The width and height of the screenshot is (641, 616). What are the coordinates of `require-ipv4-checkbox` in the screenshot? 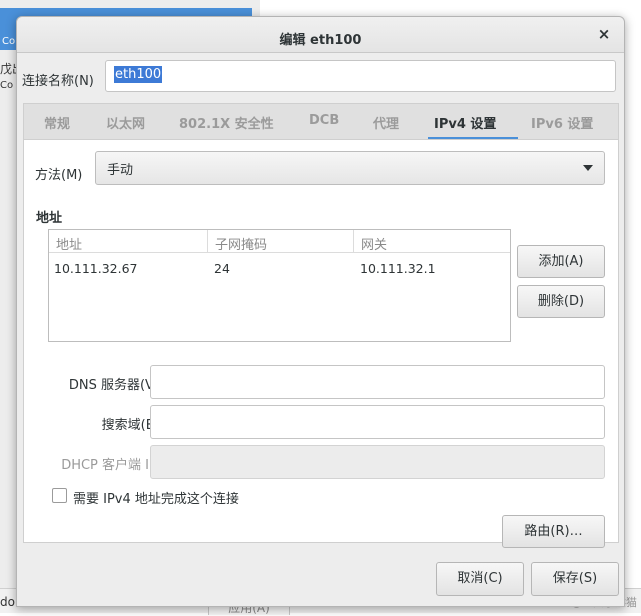 It's located at (59, 495).